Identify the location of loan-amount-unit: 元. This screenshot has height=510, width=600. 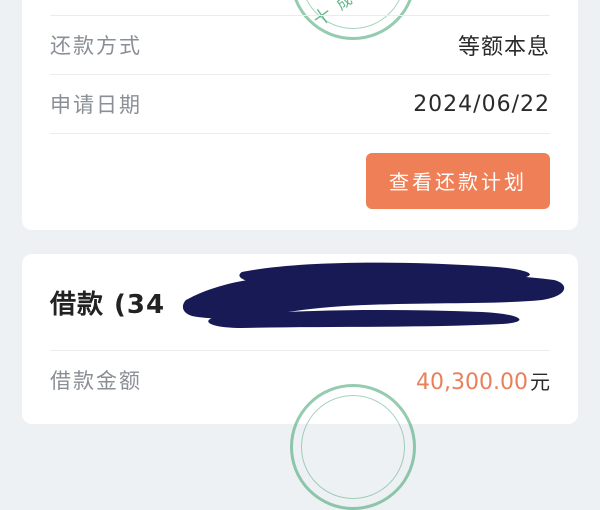
(540, 381).